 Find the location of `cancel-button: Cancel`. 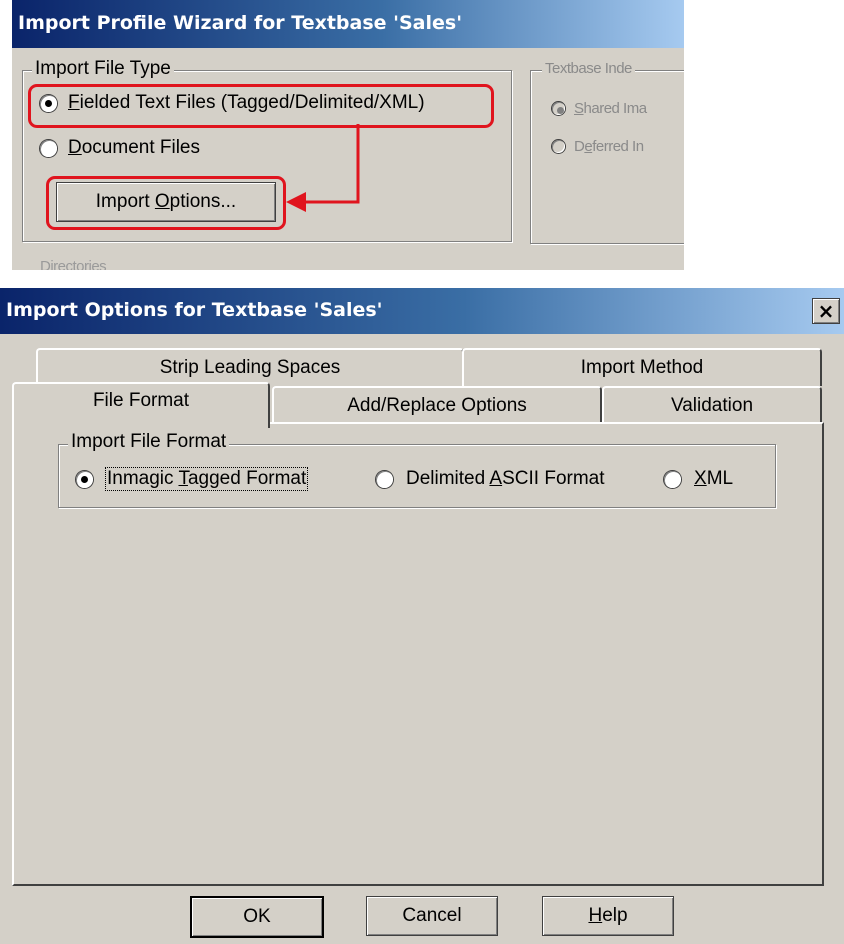

cancel-button: Cancel is located at coordinates (432, 916).